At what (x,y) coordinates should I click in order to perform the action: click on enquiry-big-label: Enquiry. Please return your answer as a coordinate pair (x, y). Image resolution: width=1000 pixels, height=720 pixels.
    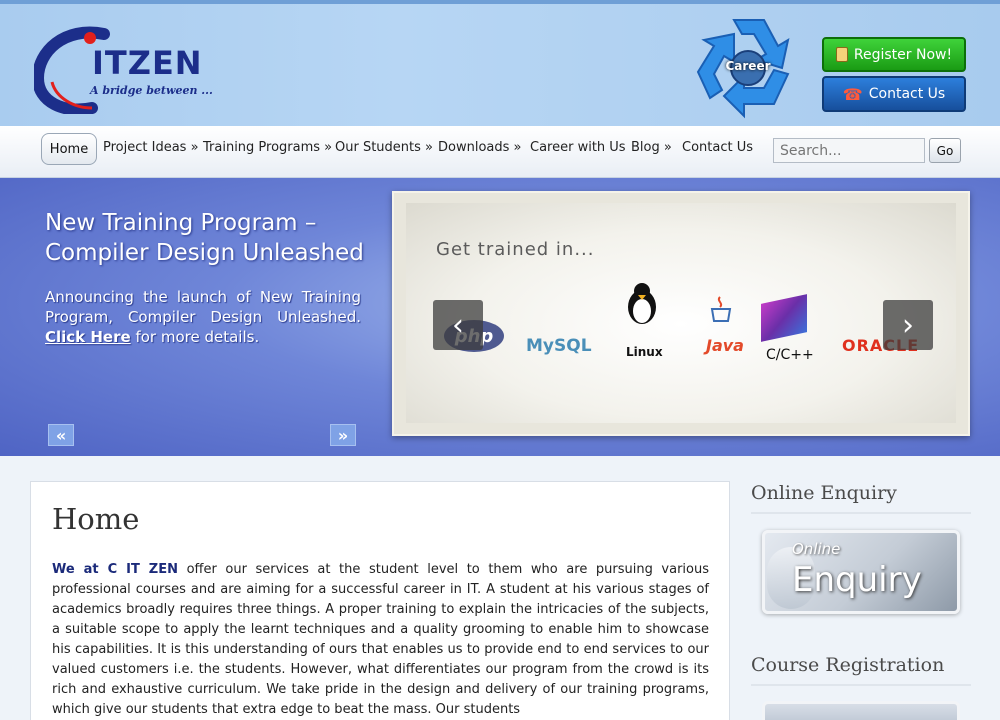
    Looking at the image, I should click on (857, 580).